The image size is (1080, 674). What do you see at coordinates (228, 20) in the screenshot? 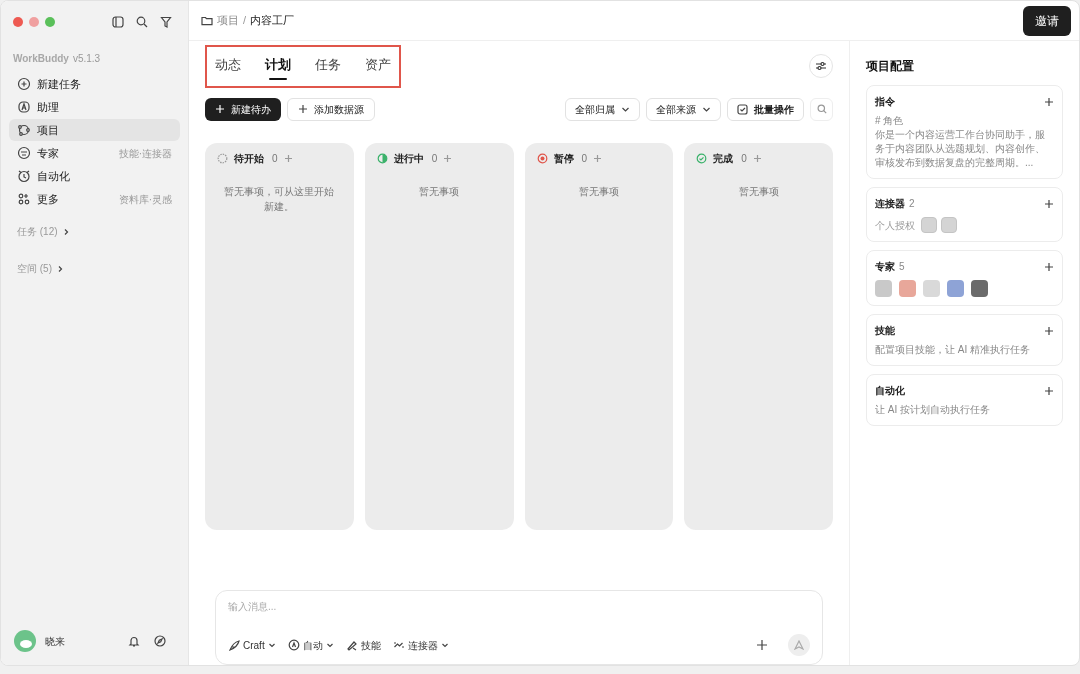
I see `breadcrumb-item: 项目` at bounding box center [228, 20].